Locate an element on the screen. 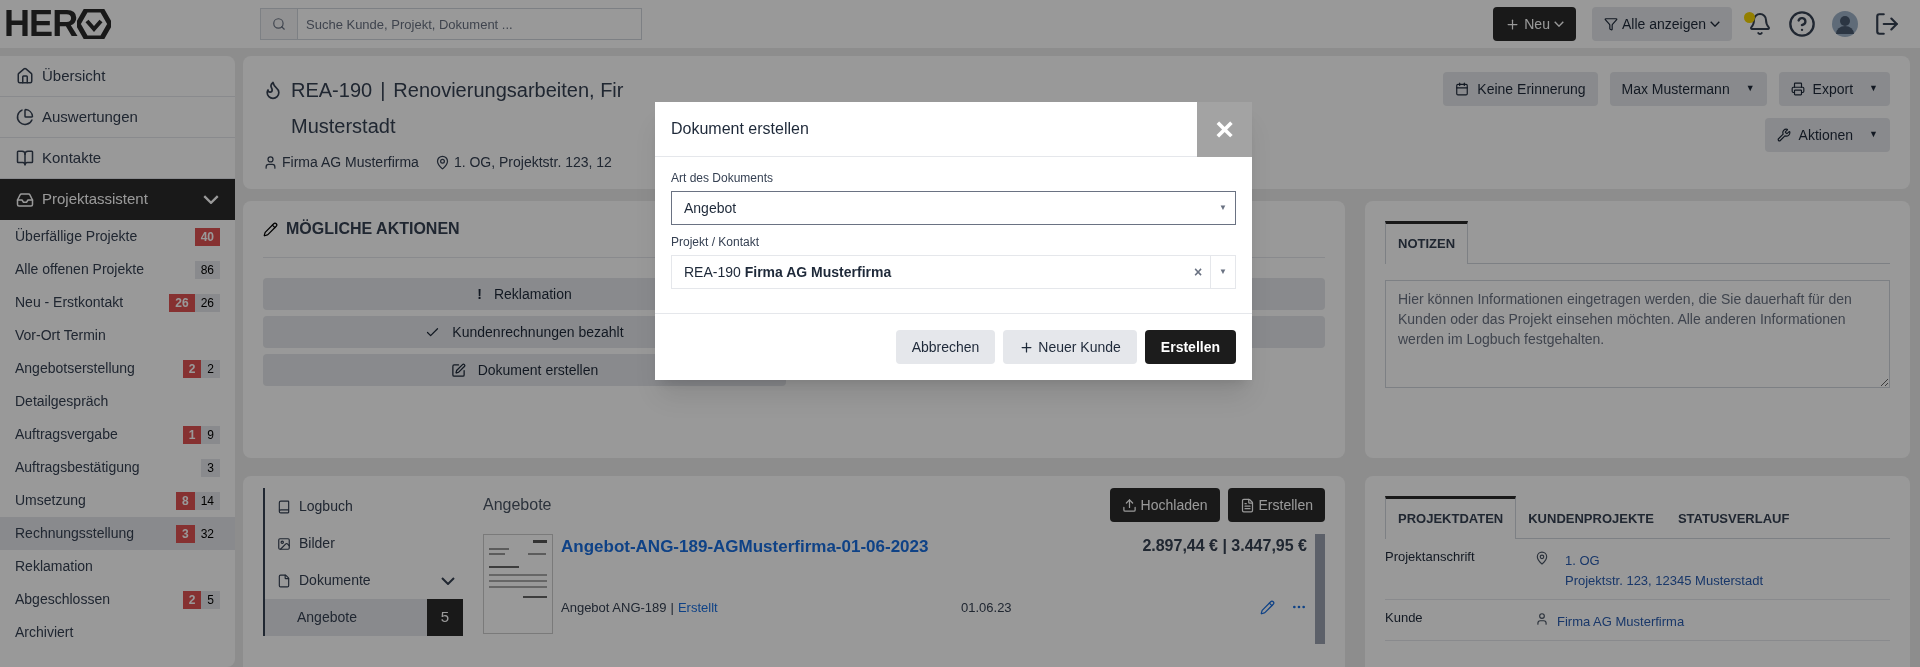 This screenshot has width=1920, height=667. document-link: Angebot-ANG-189-AGMusterfirma-01-06-2023 is located at coordinates (745, 547).